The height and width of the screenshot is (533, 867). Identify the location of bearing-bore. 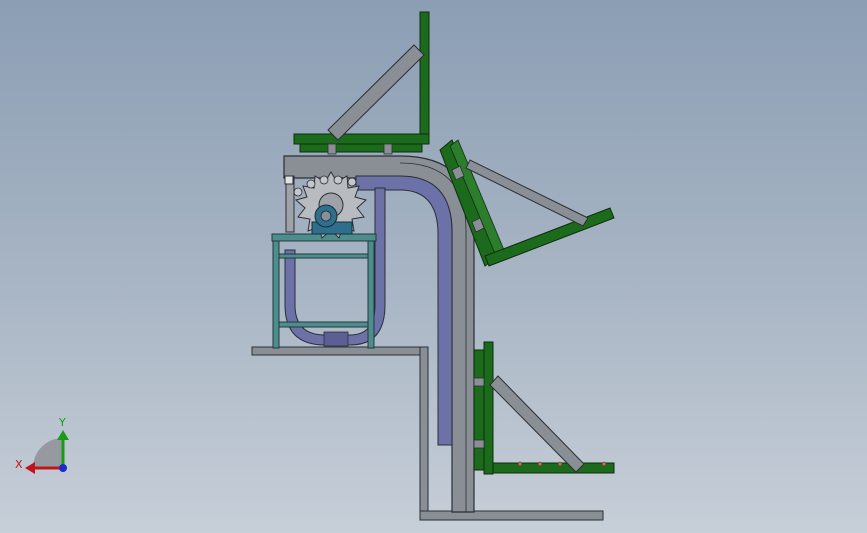
(326, 216).